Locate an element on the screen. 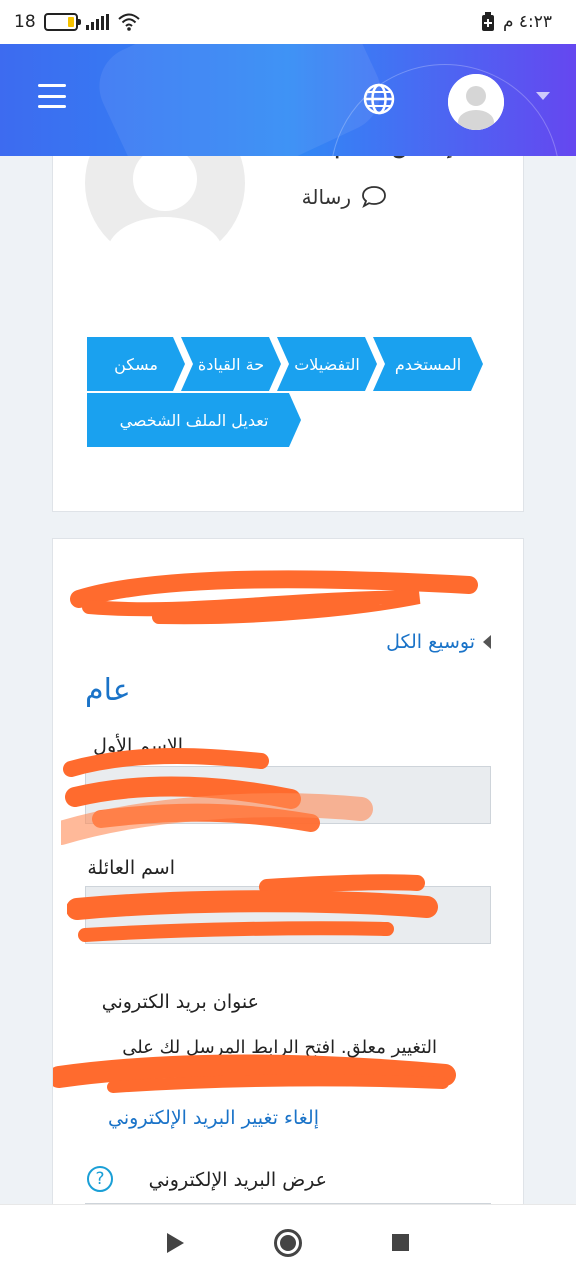 The image size is (576, 1280). email-label: عنوان بريد الكتروني is located at coordinates (180, 1002).